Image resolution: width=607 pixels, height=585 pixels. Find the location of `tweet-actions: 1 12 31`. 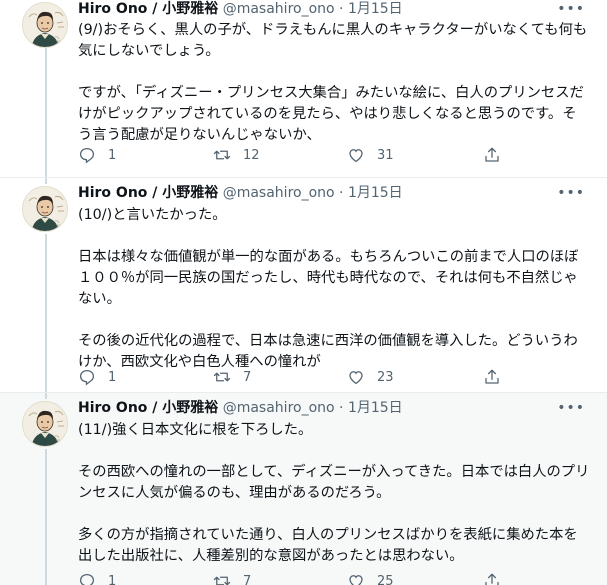

tweet-actions: 1 12 31 is located at coordinates (293, 155).